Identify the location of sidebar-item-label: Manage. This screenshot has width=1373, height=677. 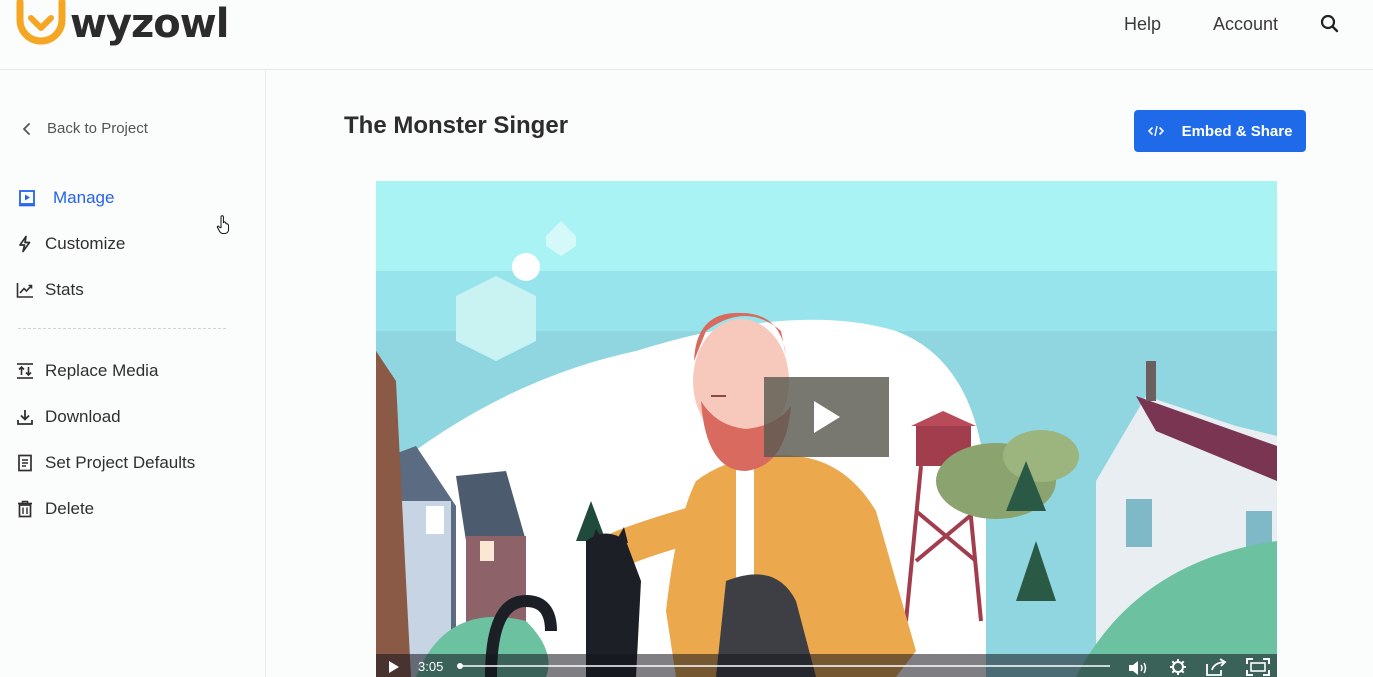
(84, 197).